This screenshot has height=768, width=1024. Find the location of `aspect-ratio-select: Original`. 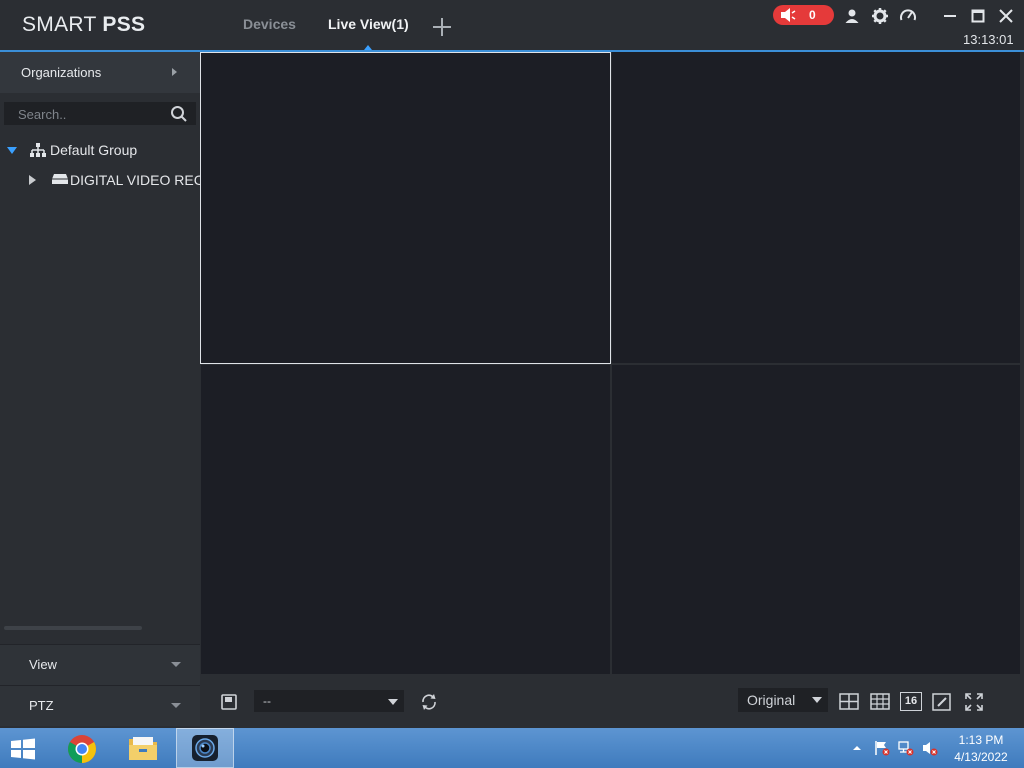

aspect-ratio-select: Original is located at coordinates (783, 700).